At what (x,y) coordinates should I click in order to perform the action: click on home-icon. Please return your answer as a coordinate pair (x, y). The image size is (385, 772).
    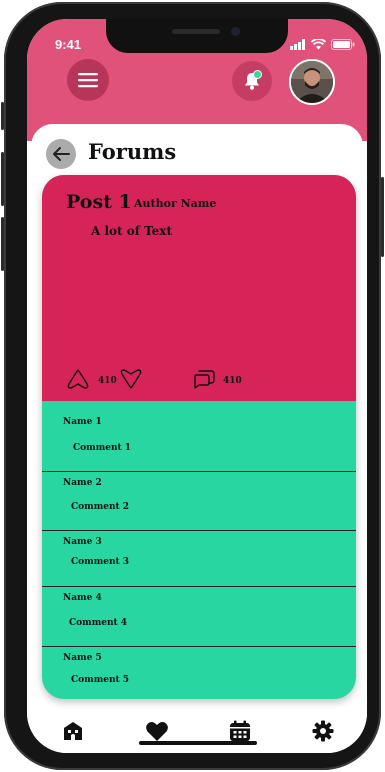
    Looking at the image, I should click on (73, 731).